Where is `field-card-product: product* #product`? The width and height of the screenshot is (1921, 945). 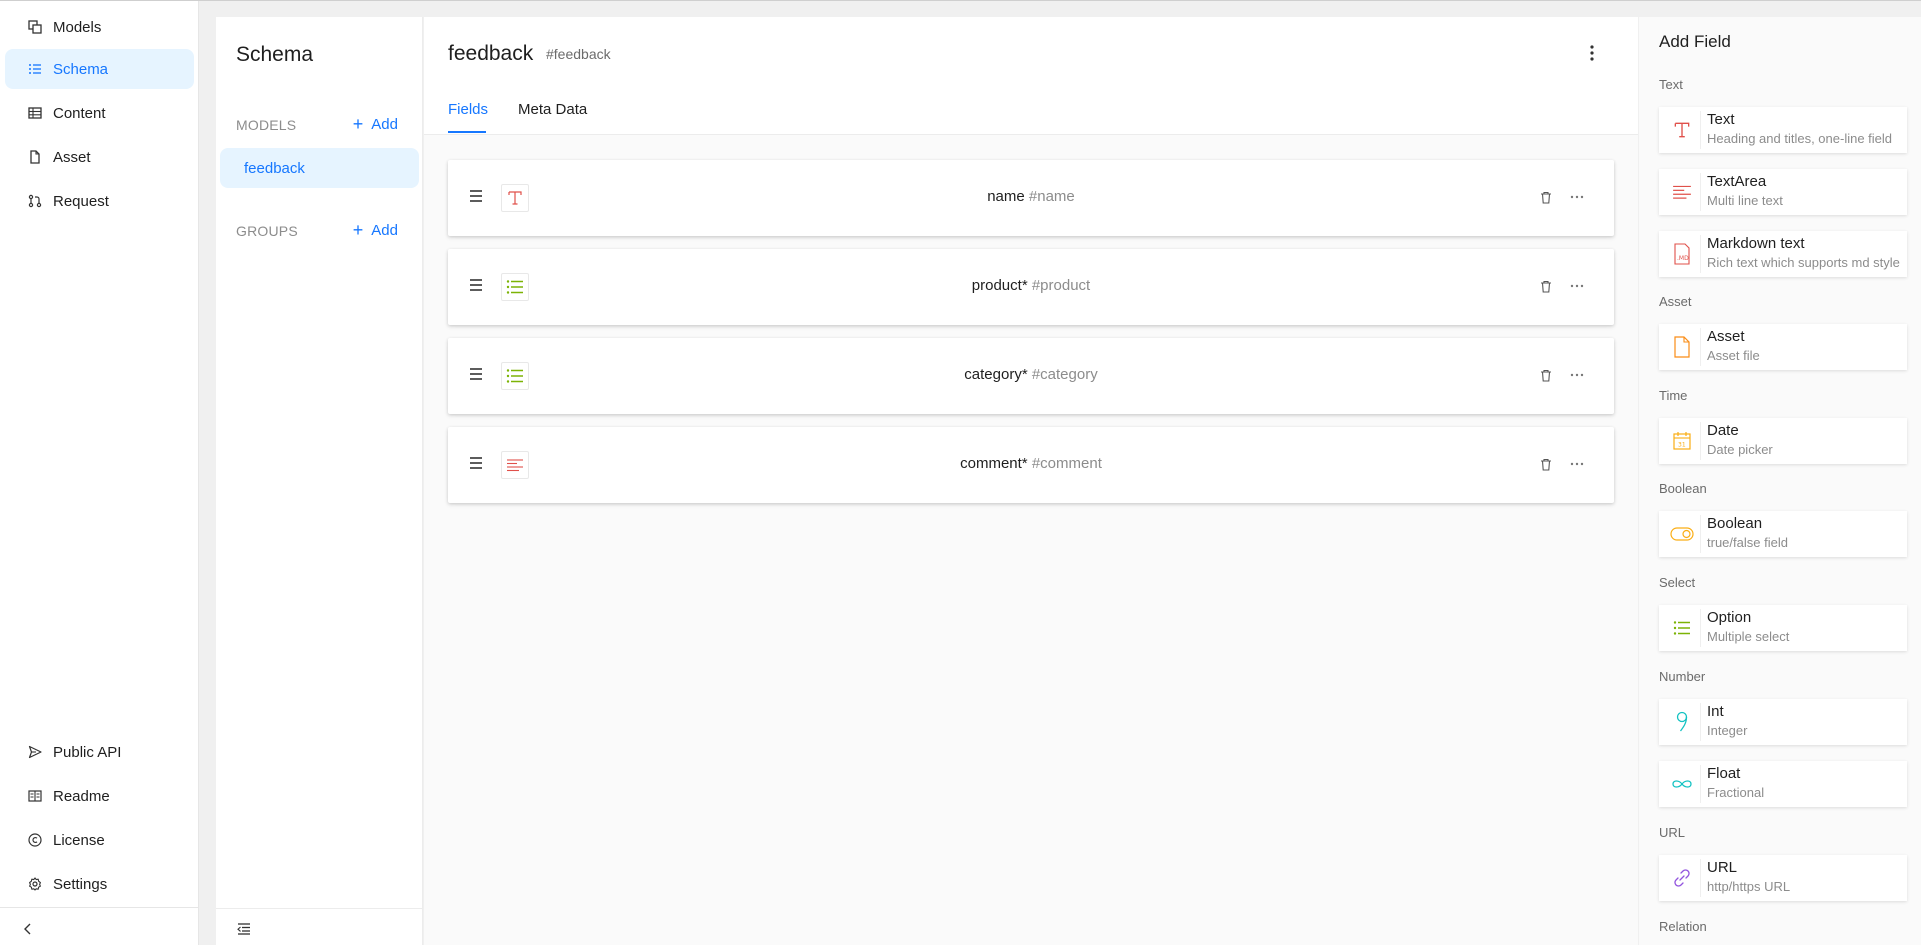
field-card-product: product* #product is located at coordinates (1031, 287).